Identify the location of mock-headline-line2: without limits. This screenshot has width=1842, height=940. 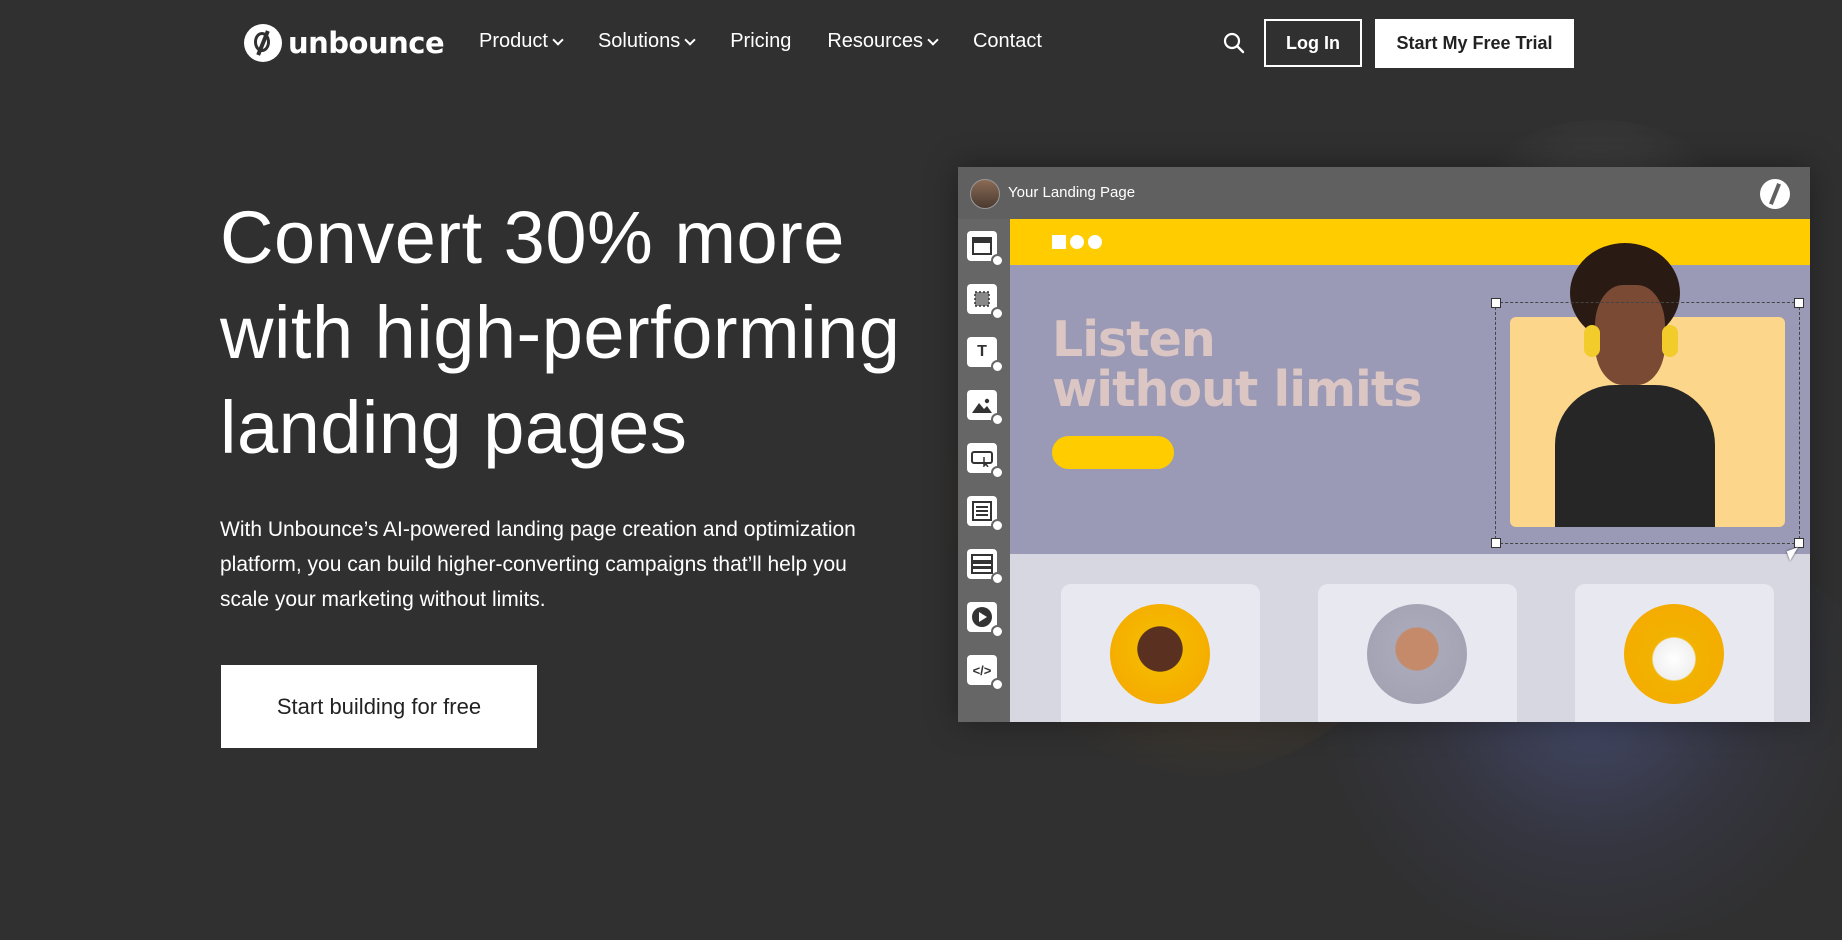
(1237, 389).